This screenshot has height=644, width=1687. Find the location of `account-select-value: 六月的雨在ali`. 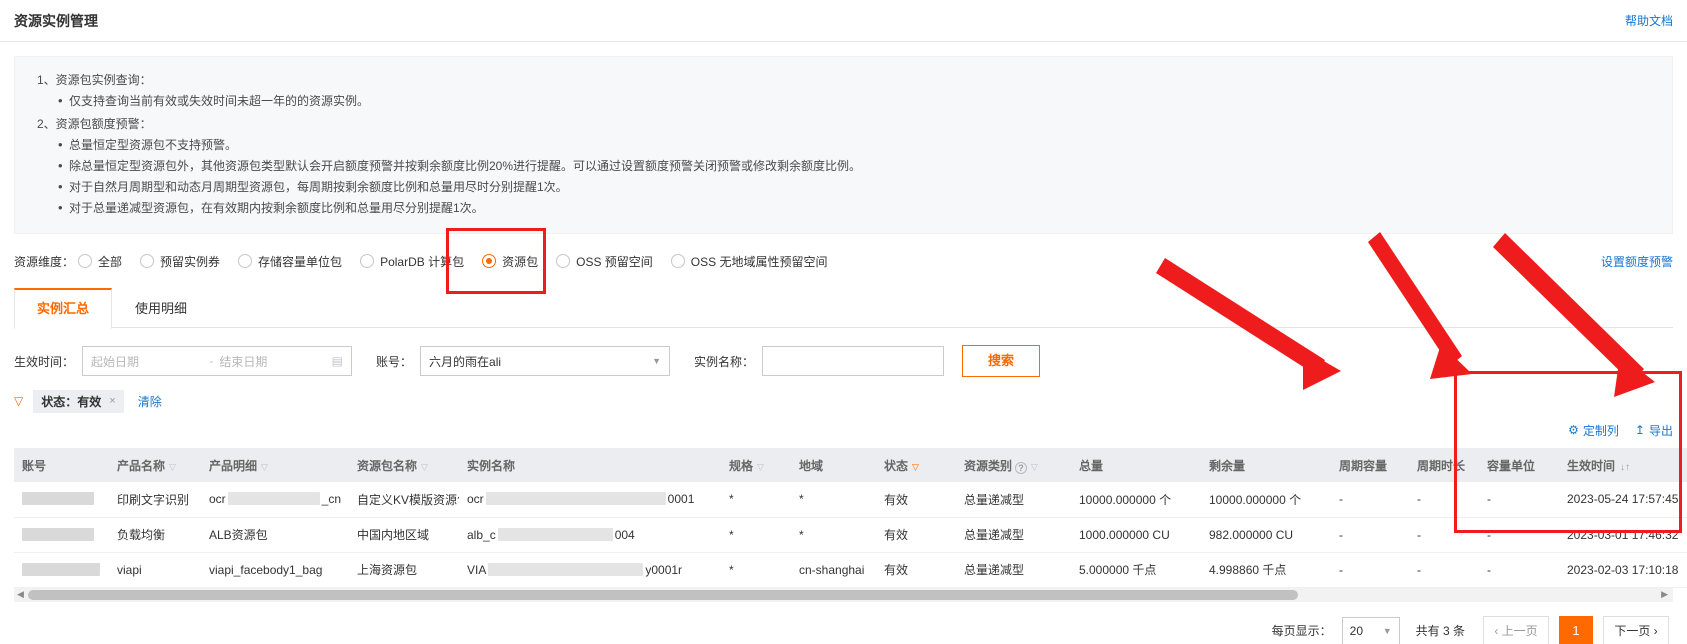

account-select-value: 六月的雨在ali is located at coordinates (465, 361).